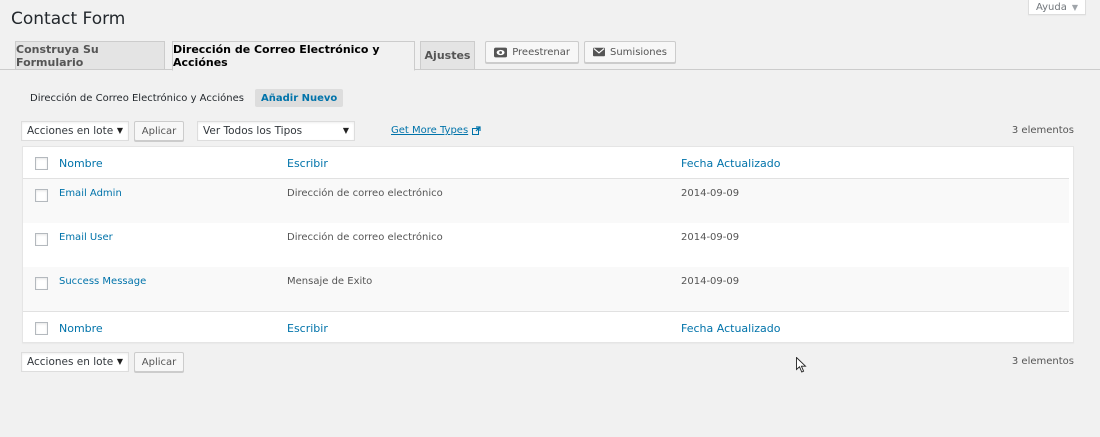 The height and width of the screenshot is (437, 1100). Describe the element at coordinates (801, 365) in the screenshot. I see `mouse-cursor-icon` at that location.